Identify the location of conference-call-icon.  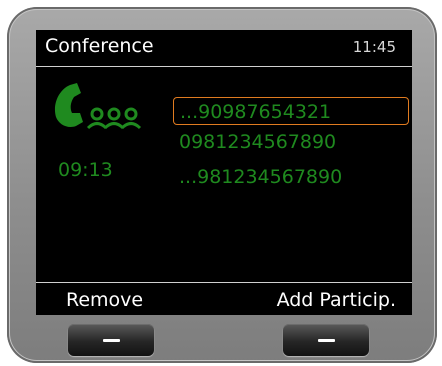
(98, 106).